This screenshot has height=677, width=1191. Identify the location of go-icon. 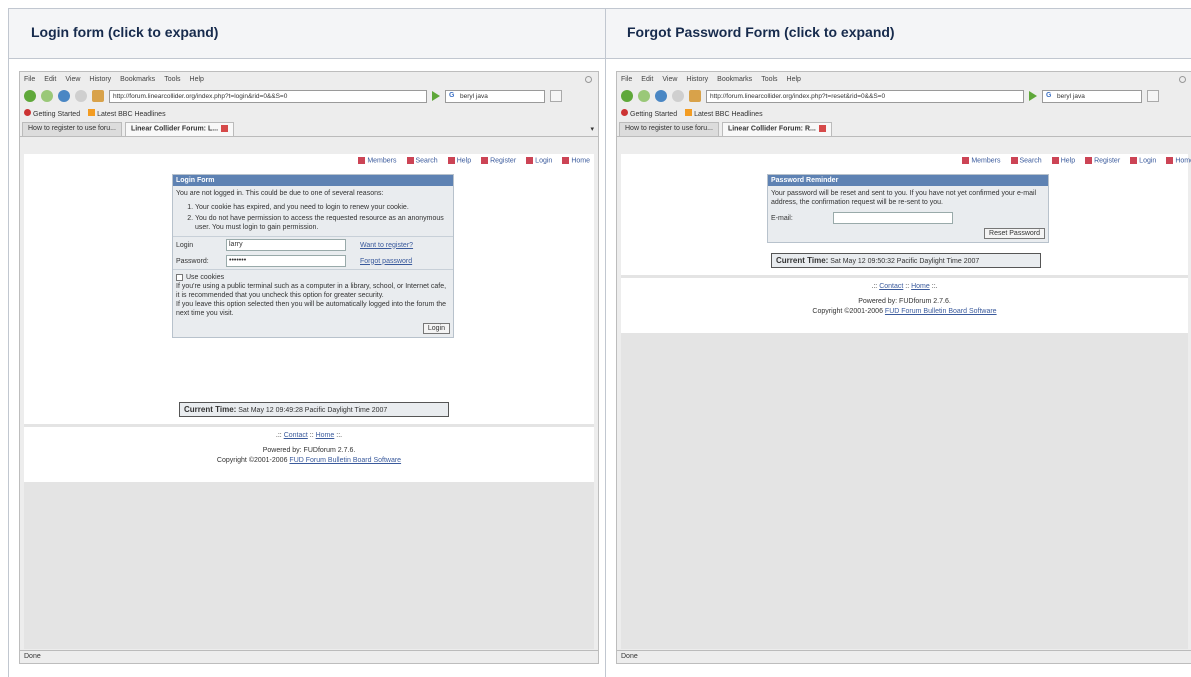
(436, 96).